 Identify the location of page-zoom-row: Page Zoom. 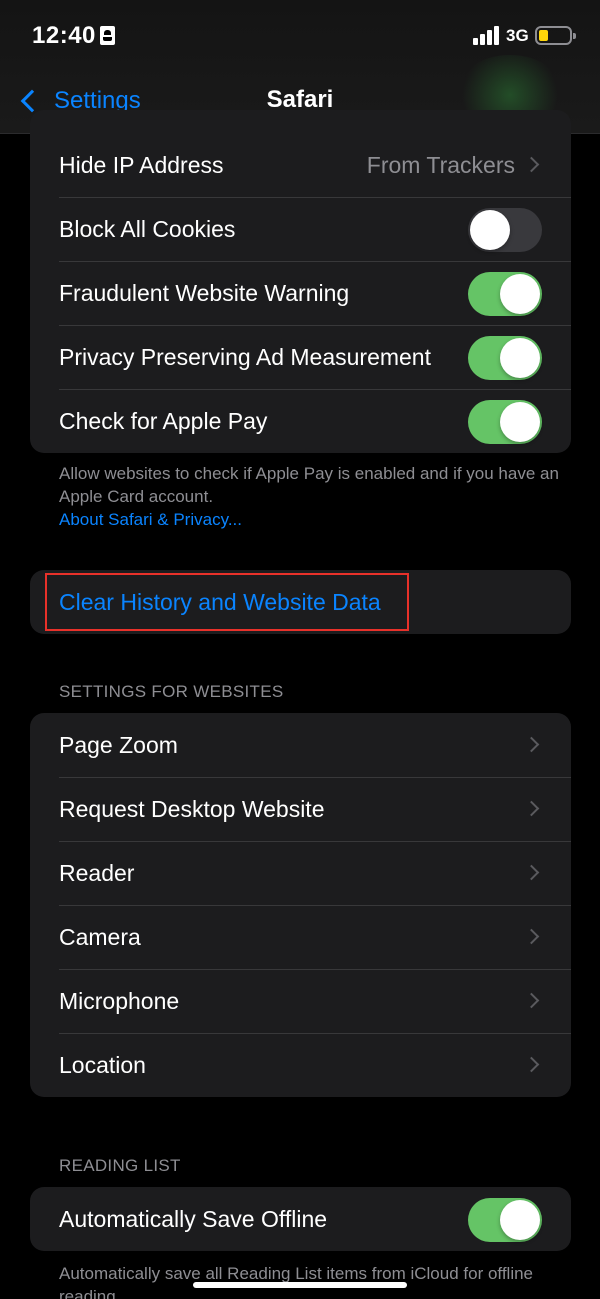
(300, 745).